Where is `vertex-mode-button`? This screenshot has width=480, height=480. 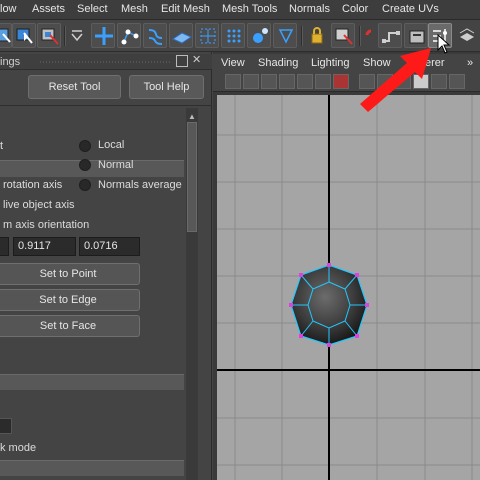
vertex-mode-button is located at coordinates (129, 35).